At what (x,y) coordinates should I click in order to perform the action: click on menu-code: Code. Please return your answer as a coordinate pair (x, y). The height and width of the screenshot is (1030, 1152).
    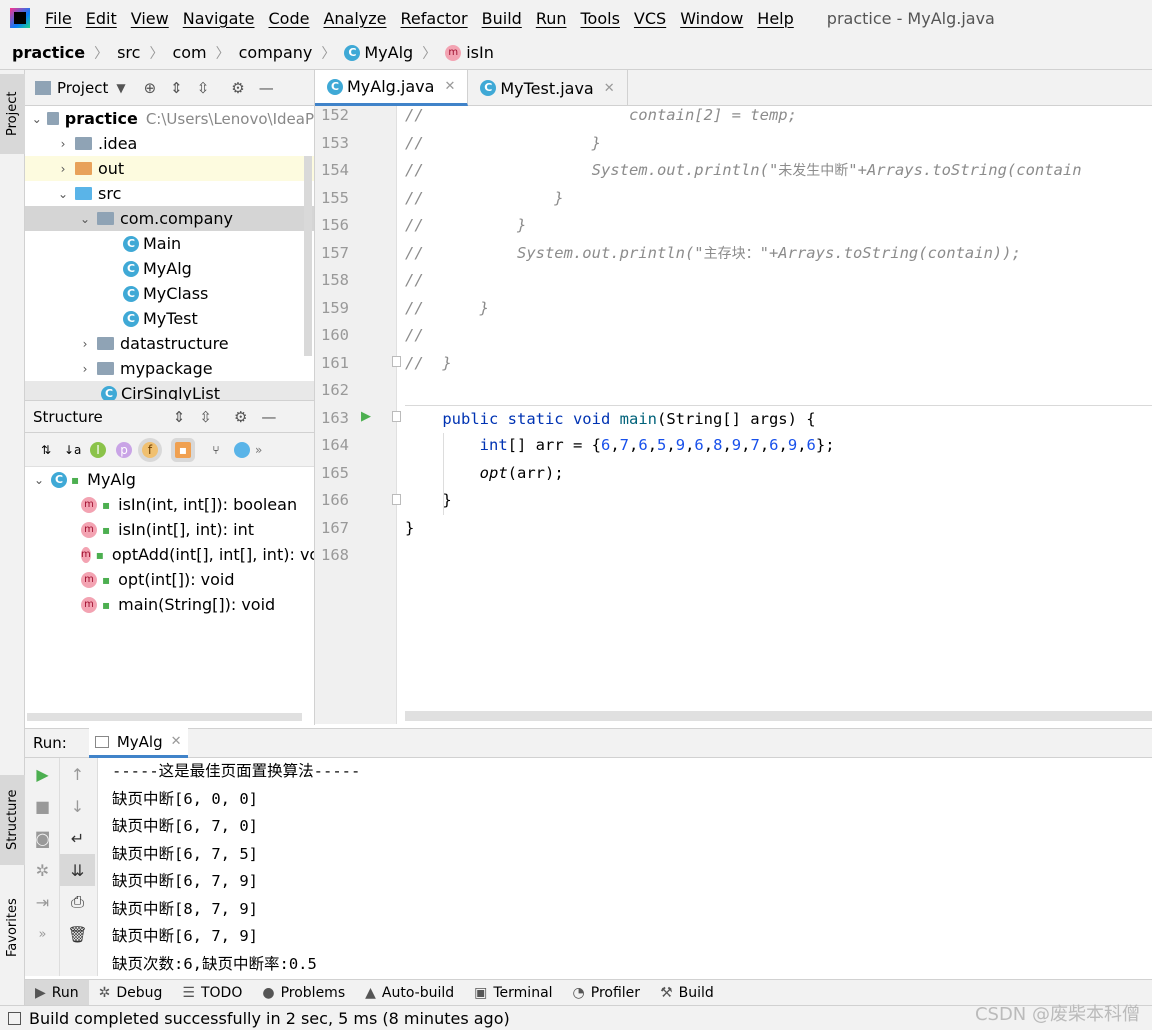
    Looking at the image, I should click on (289, 18).